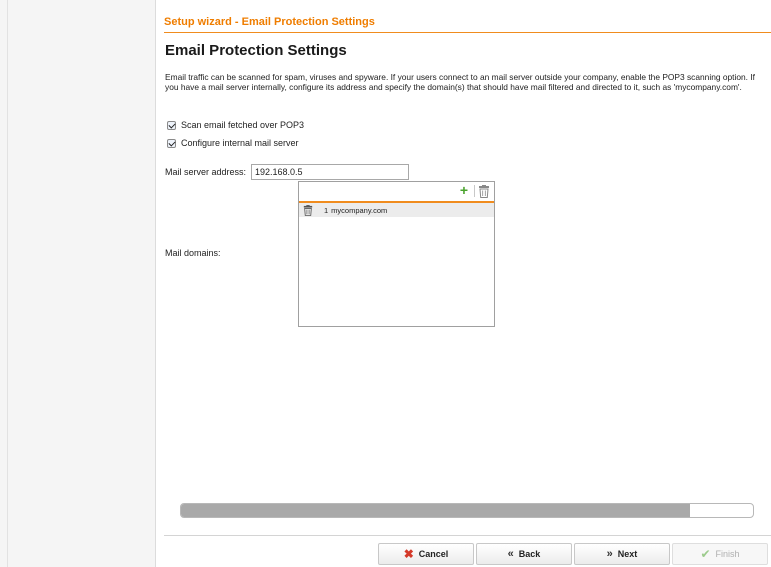 Image resolution: width=771 pixels, height=567 pixels. I want to click on left-edge-divider, so click(7, 283).